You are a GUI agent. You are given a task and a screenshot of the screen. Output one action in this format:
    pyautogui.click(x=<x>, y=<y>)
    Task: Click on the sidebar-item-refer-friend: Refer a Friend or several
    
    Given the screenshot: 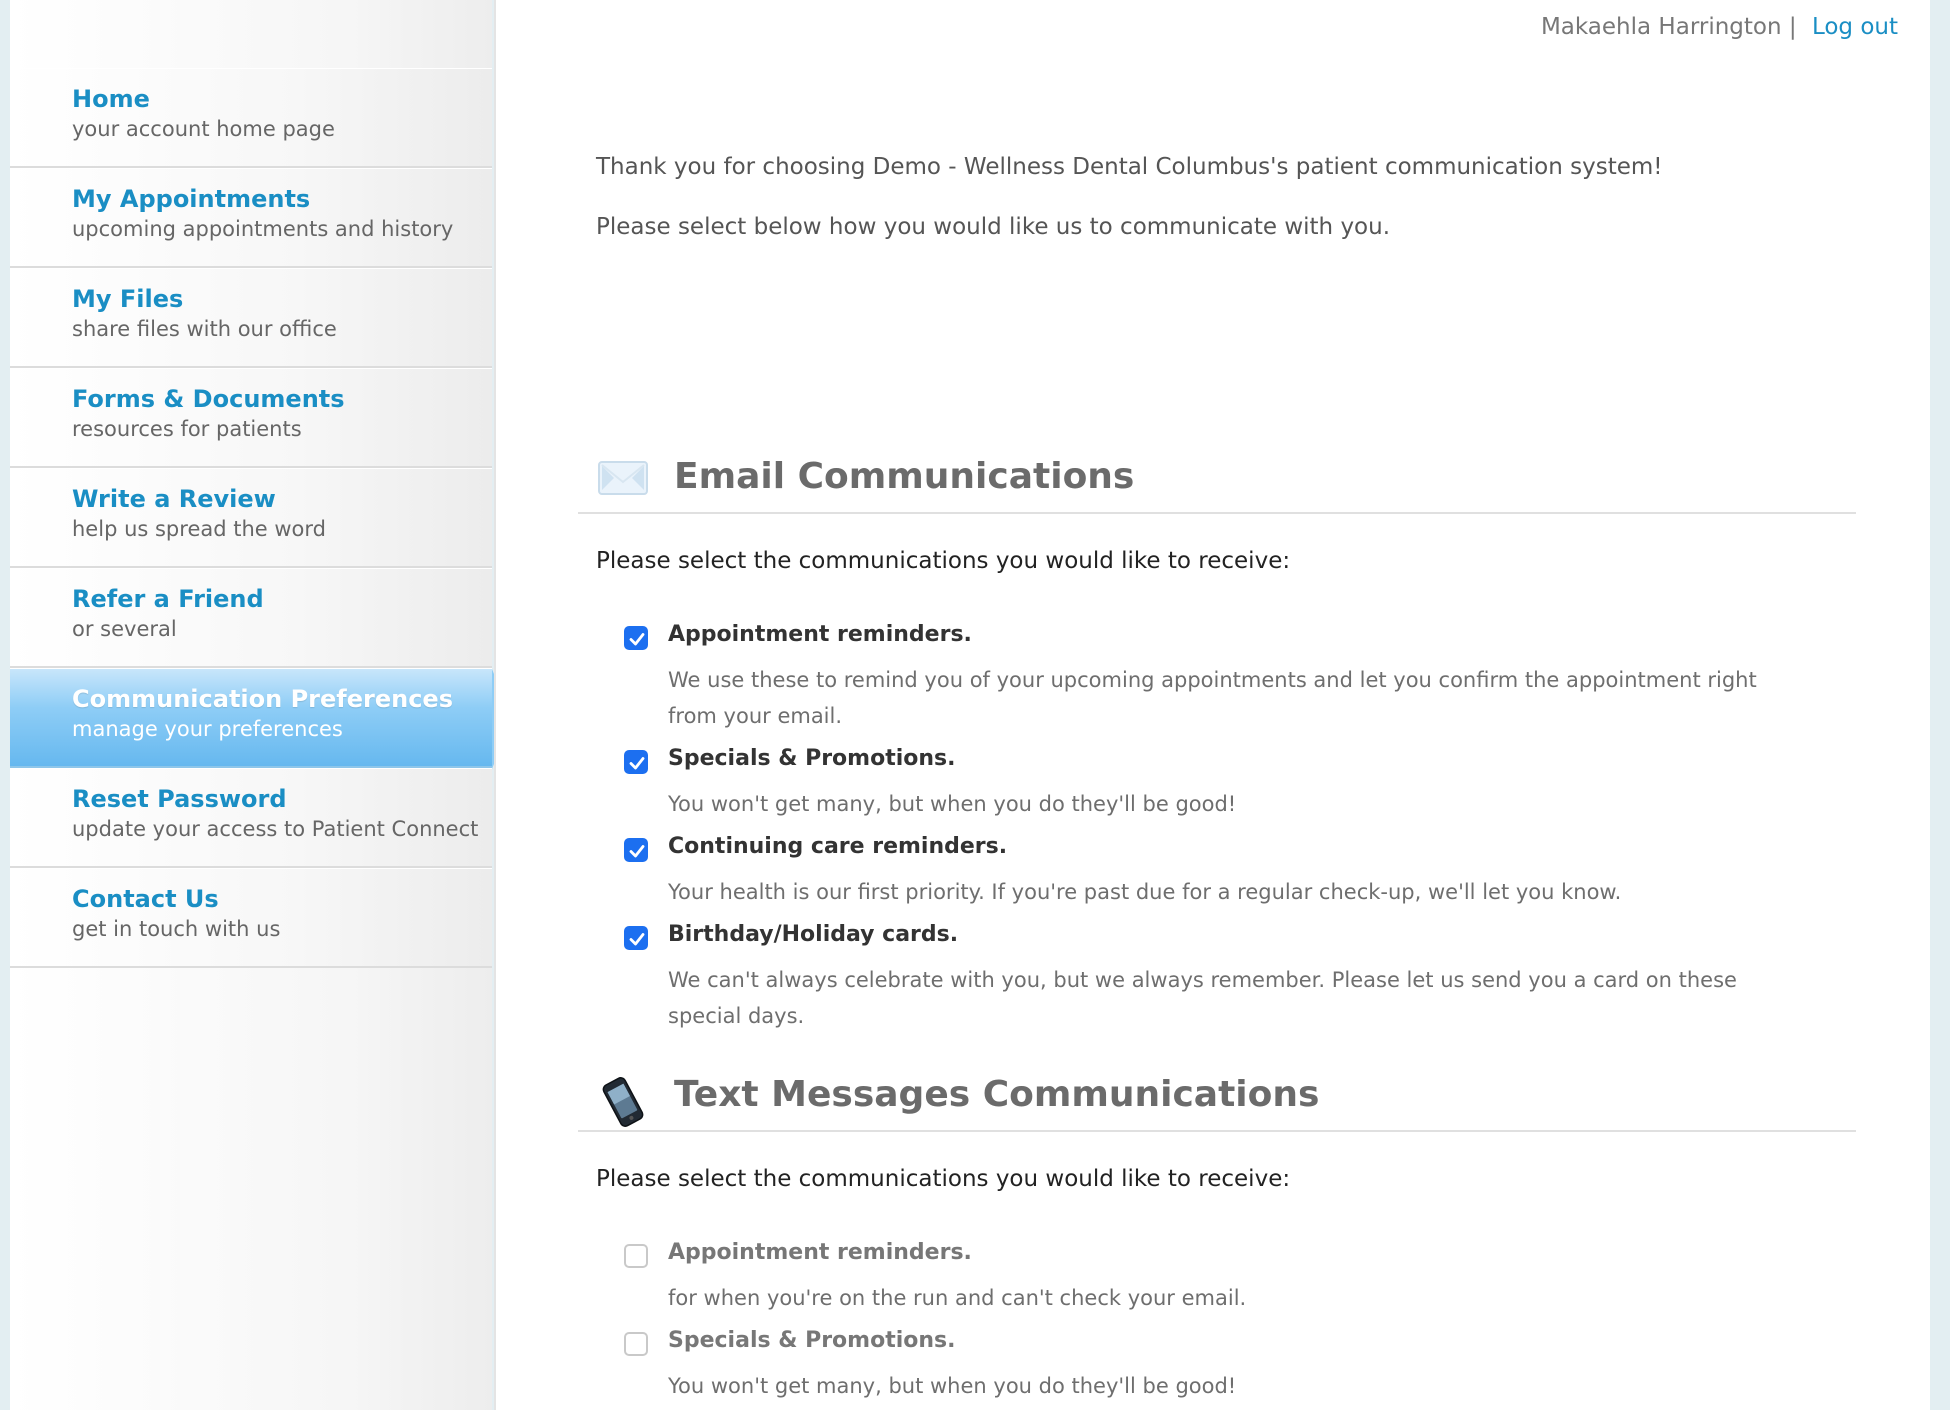 What is the action you would take?
    pyautogui.click(x=251, y=618)
    